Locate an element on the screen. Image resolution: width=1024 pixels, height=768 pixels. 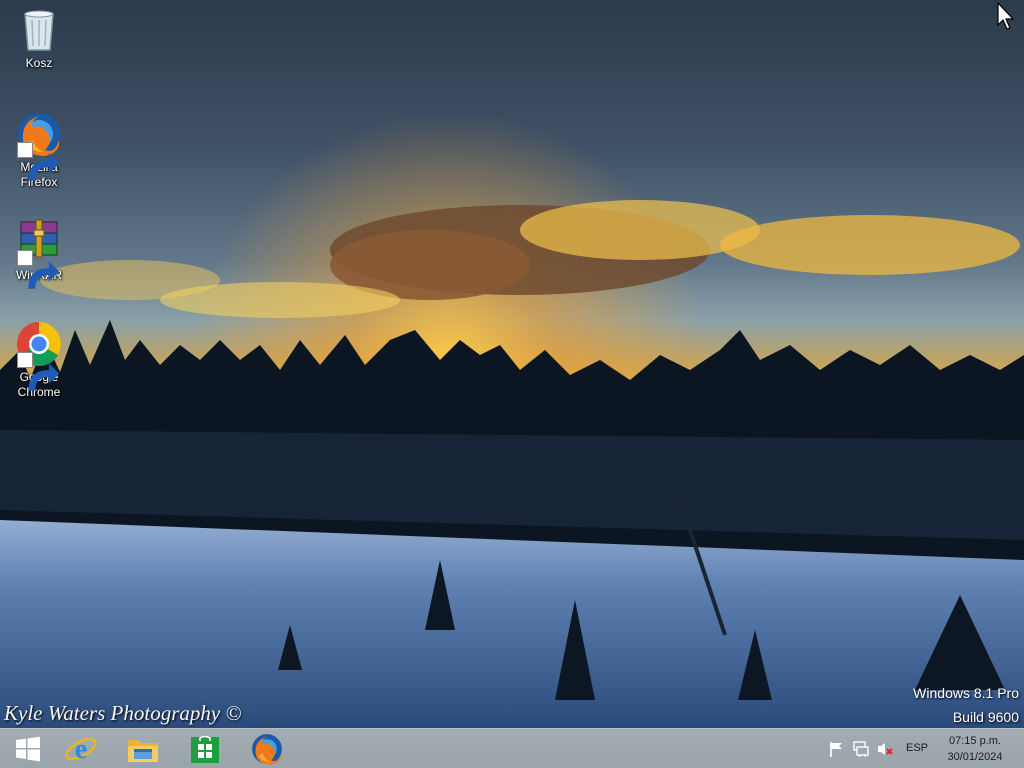
start-button is located at coordinates (28, 749).